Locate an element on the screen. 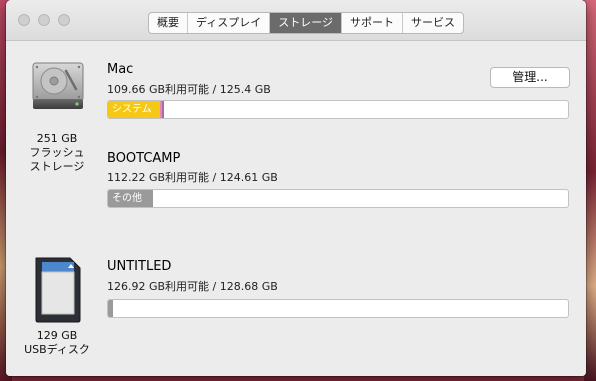 This screenshot has width=596, height=381. storage-bar-untitled is located at coordinates (338, 308).